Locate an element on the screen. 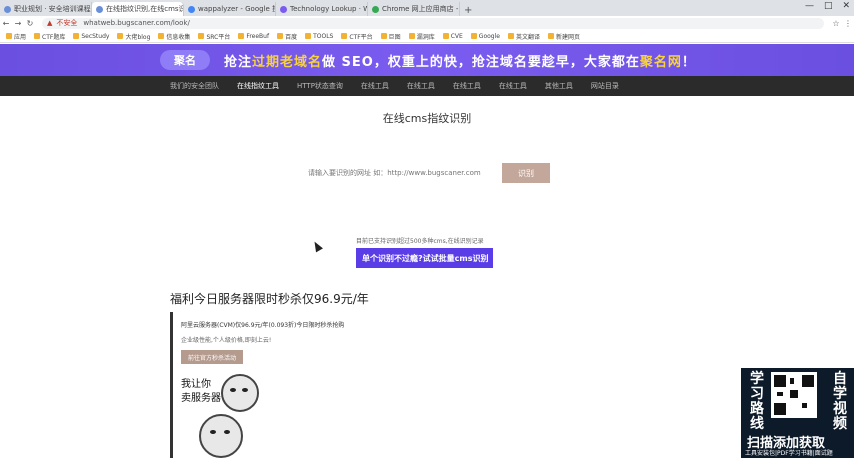 The height and width of the screenshot is (458, 854). star-icon: ☆ is located at coordinates (836, 23).